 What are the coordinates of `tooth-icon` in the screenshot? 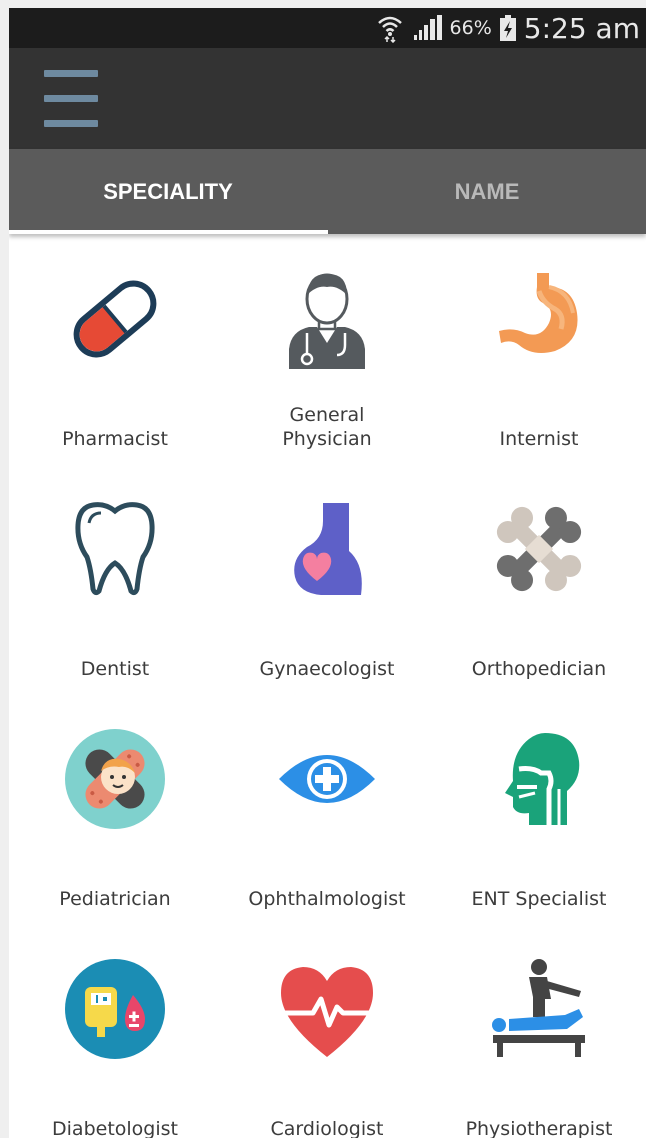 It's located at (115, 549).